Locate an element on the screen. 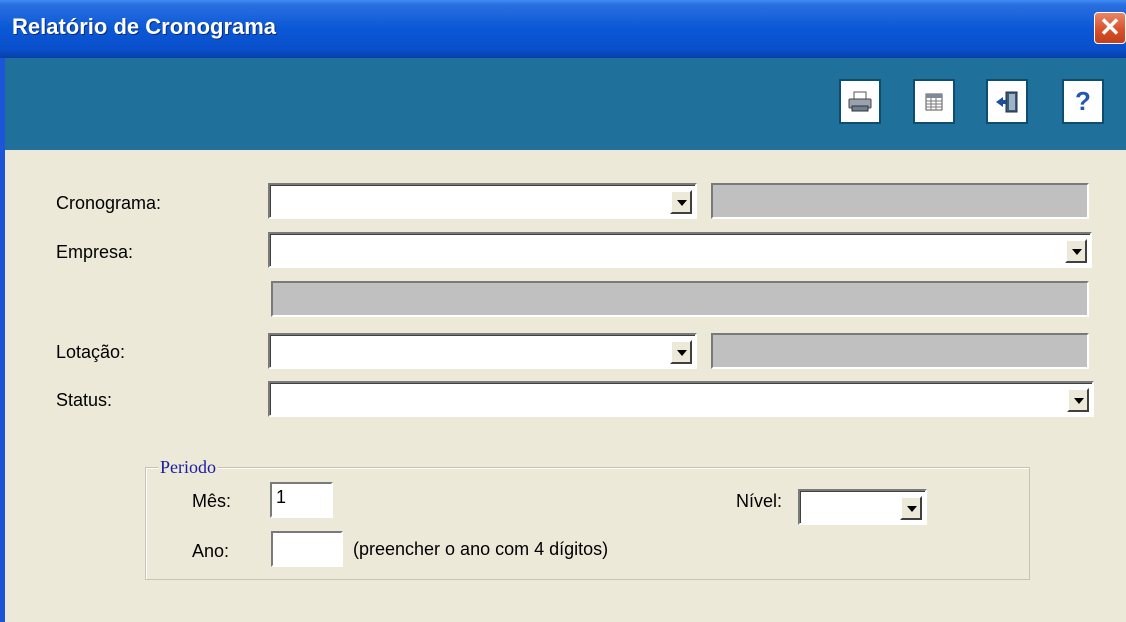  empresa-select is located at coordinates (680, 250).